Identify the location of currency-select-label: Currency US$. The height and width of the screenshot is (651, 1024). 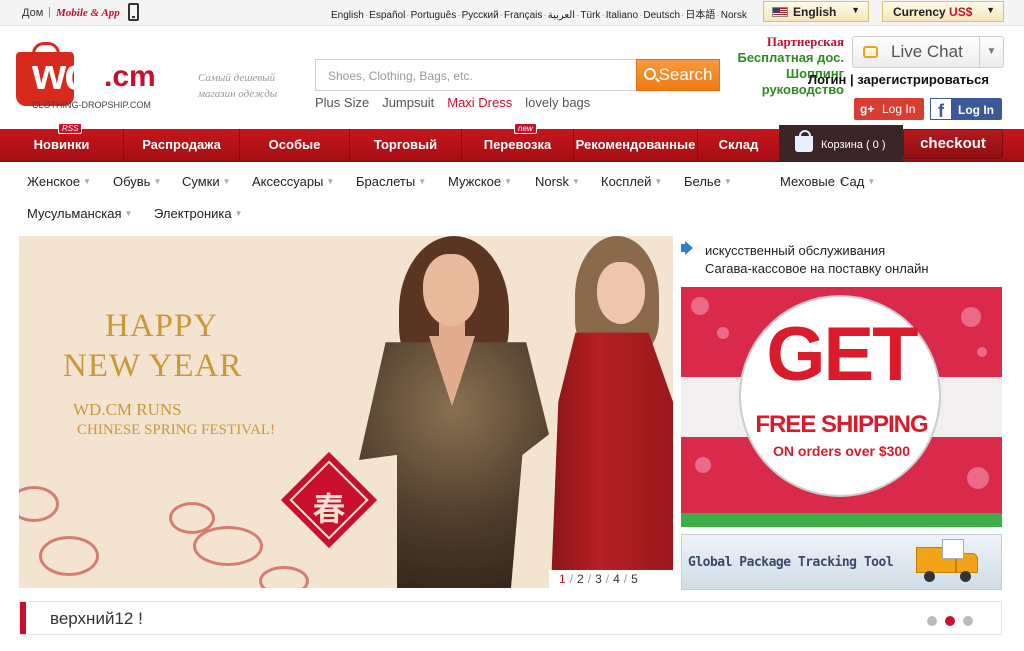
(933, 12).